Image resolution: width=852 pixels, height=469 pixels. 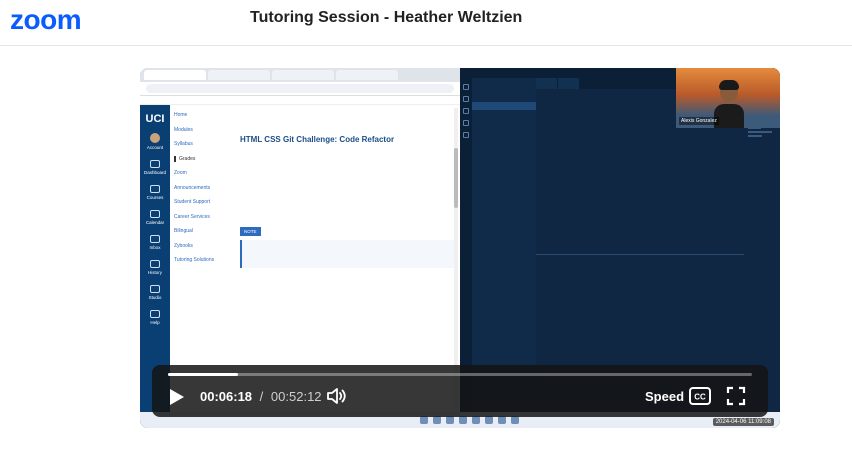 What do you see at coordinates (154, 189) in the screenshot?
I see `courses-icon` at bounding box center [154, 189].